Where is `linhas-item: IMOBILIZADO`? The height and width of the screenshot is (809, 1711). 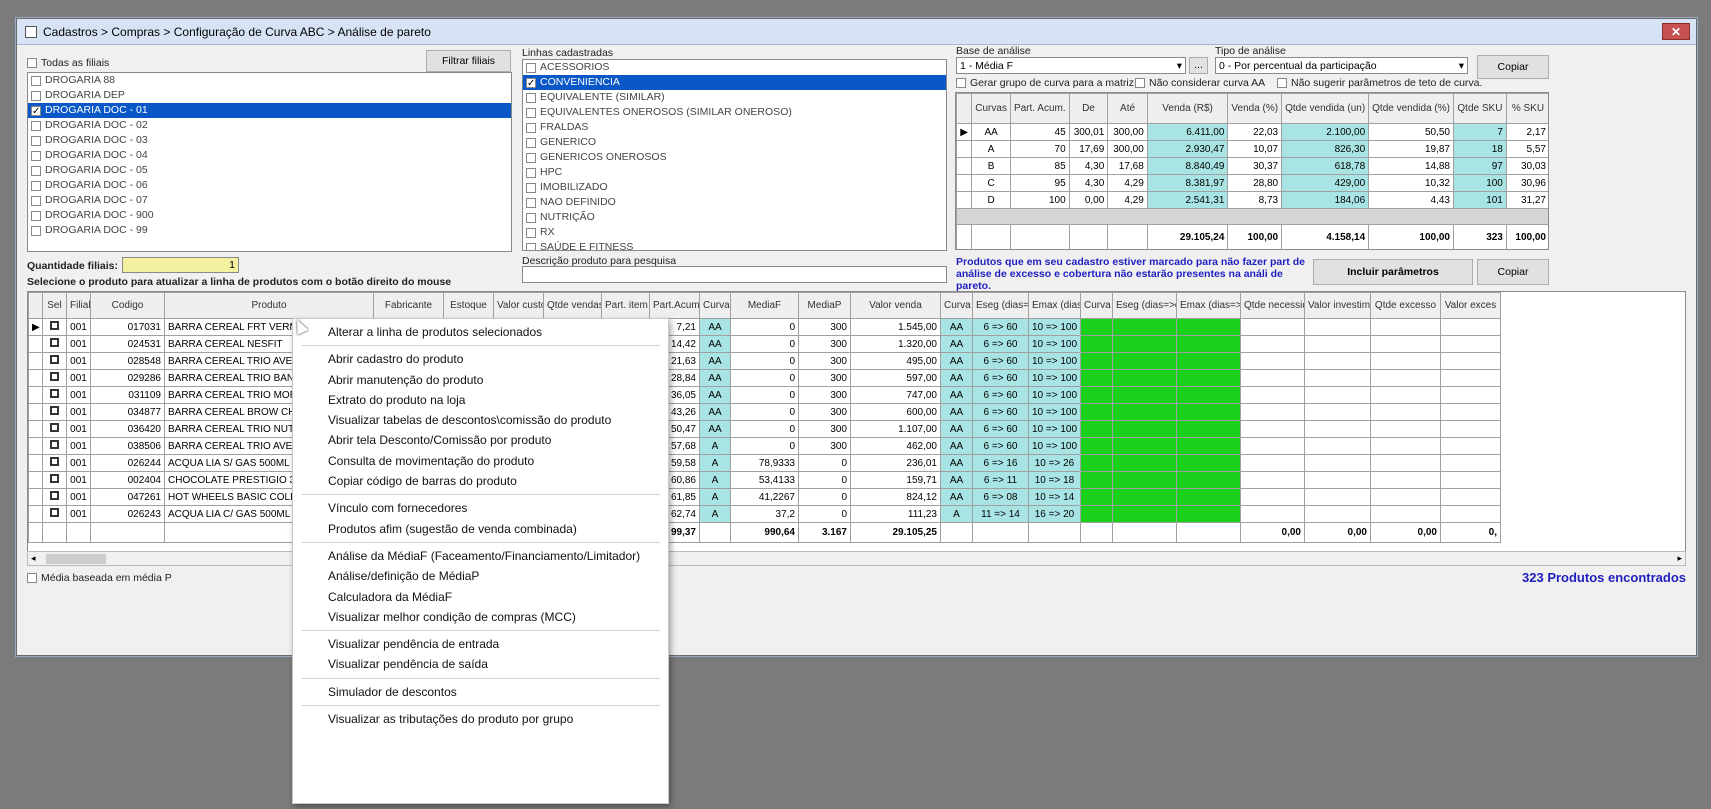
linhas-item: IMOBILIZADO is located at coordinates (734, 187).